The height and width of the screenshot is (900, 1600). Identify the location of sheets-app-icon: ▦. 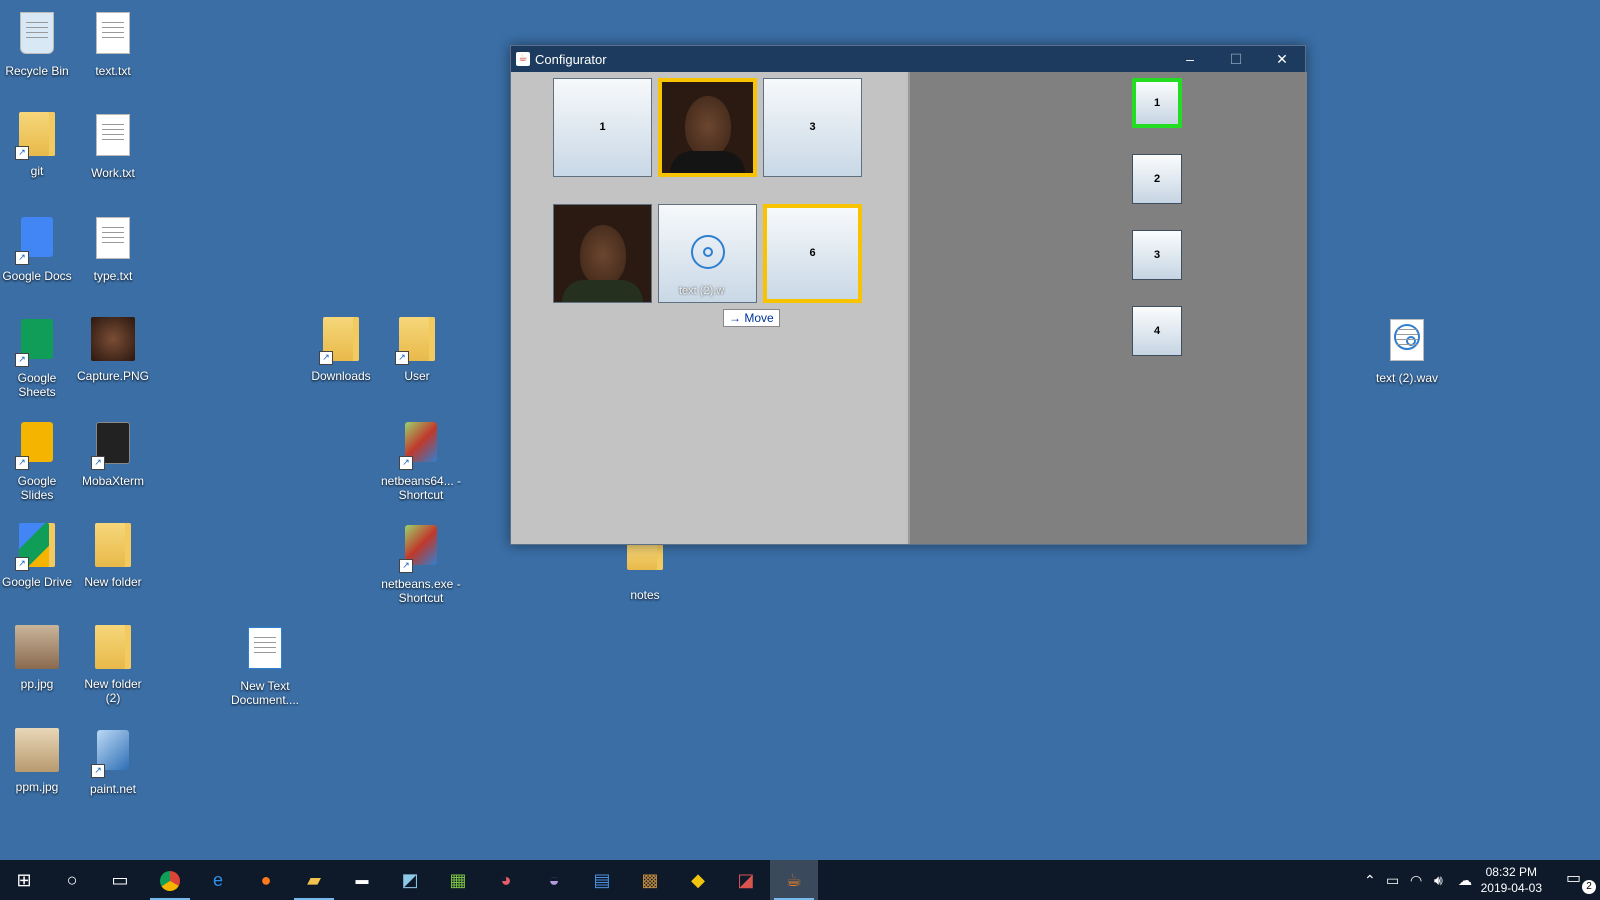
(458, 880).